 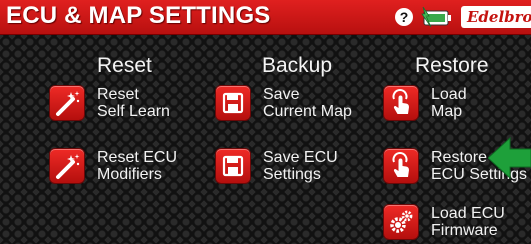 I want to click on label-line-1: Reset ECU, so click(x=137, y=157).